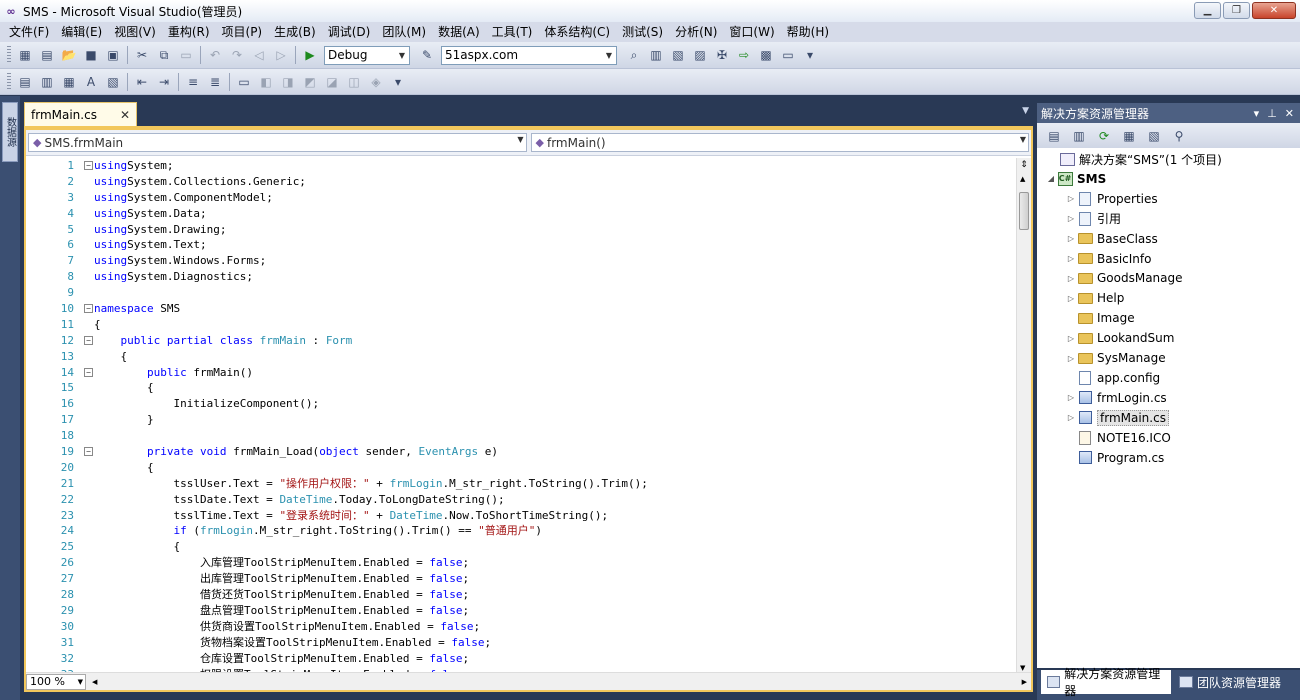 The height and width of the screenshot is (700, 1300). I want to click on code-line: 2 usingSystem.Collections.Generic;, so click(521, 182).